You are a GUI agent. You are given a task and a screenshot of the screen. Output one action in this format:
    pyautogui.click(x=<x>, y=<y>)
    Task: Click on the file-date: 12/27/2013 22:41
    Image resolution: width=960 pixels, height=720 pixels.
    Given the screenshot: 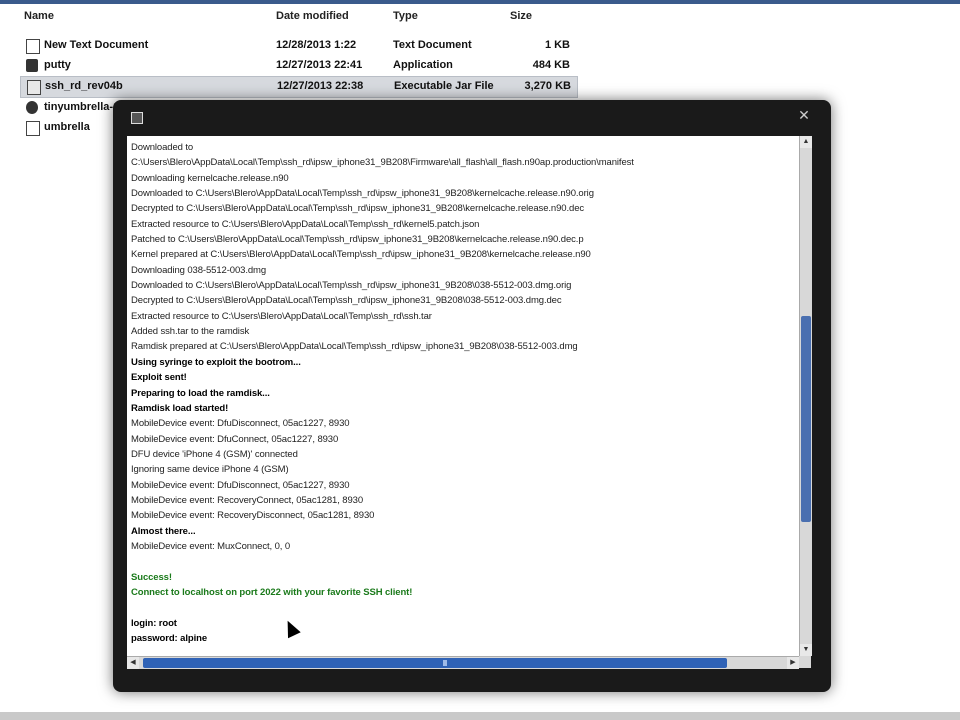 What is the action you would take?
    pyautogui.click(x=319, y=65)
    